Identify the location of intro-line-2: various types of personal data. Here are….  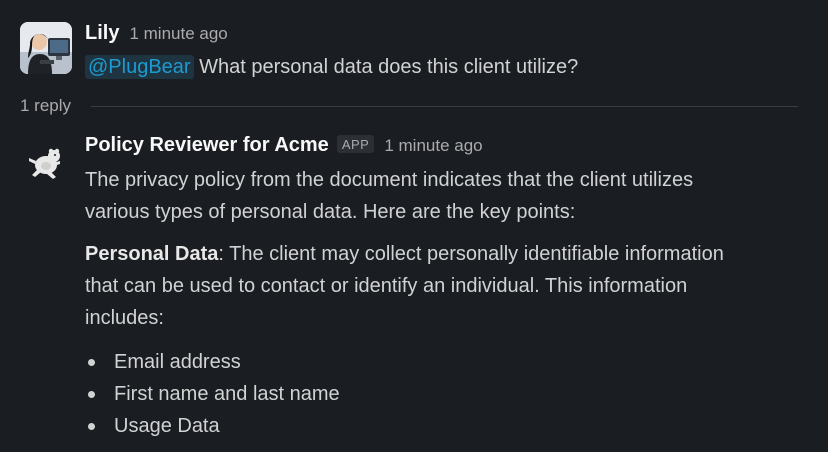
(330, 212).